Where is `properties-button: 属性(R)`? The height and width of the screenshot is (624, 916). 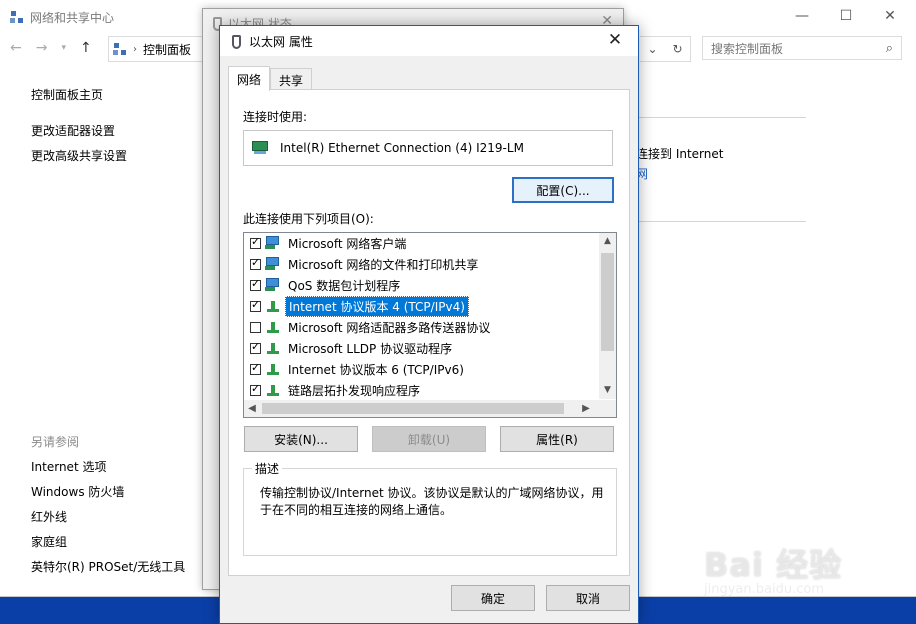 properties-button: 属性(R) is located at coordinates (557, 439).